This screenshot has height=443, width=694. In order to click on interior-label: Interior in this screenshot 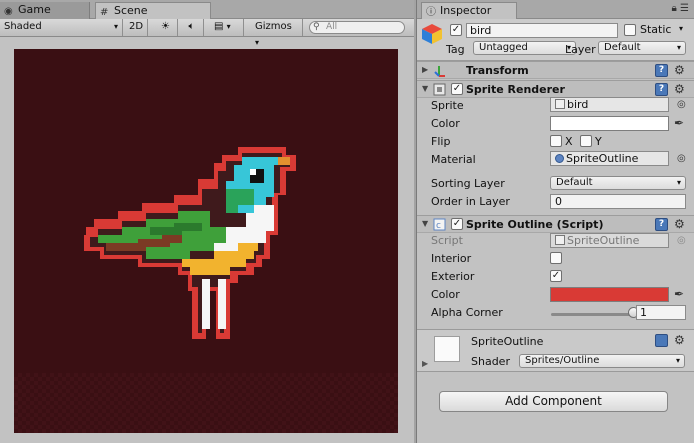, I will do `click(451, 258)`.